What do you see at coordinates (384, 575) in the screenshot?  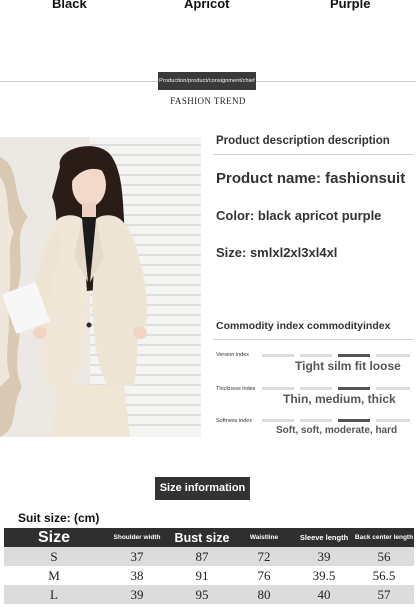 I see `cell-back: 56.5` at bounding box center [384, 575].